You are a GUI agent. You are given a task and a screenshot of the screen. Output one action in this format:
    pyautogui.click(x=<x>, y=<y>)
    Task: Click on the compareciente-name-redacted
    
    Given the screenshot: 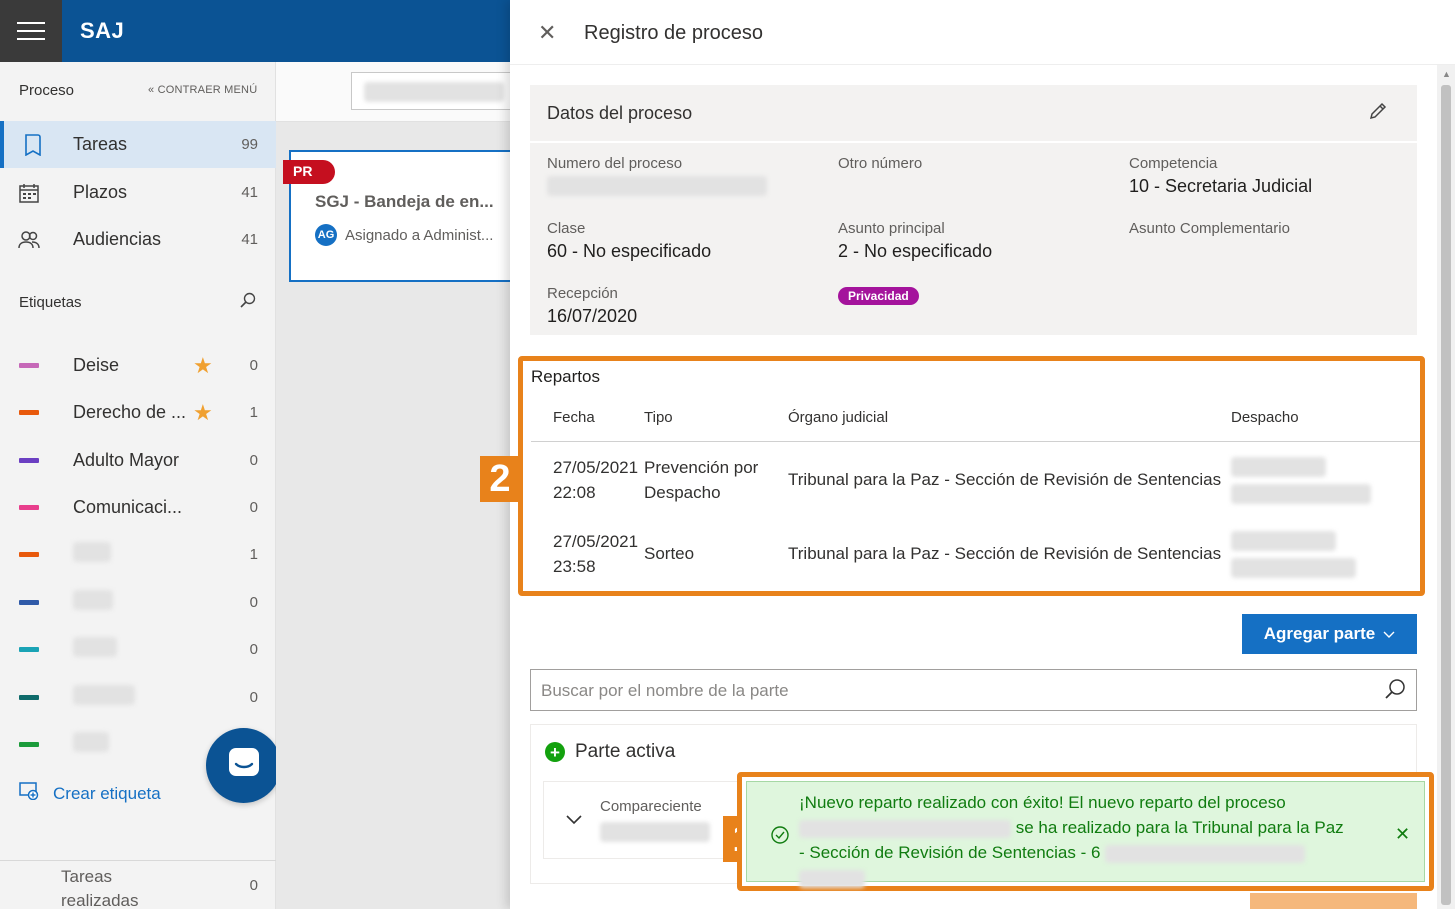 What is the action you would take?
    pyautogui.click(x=655, y=832)
    